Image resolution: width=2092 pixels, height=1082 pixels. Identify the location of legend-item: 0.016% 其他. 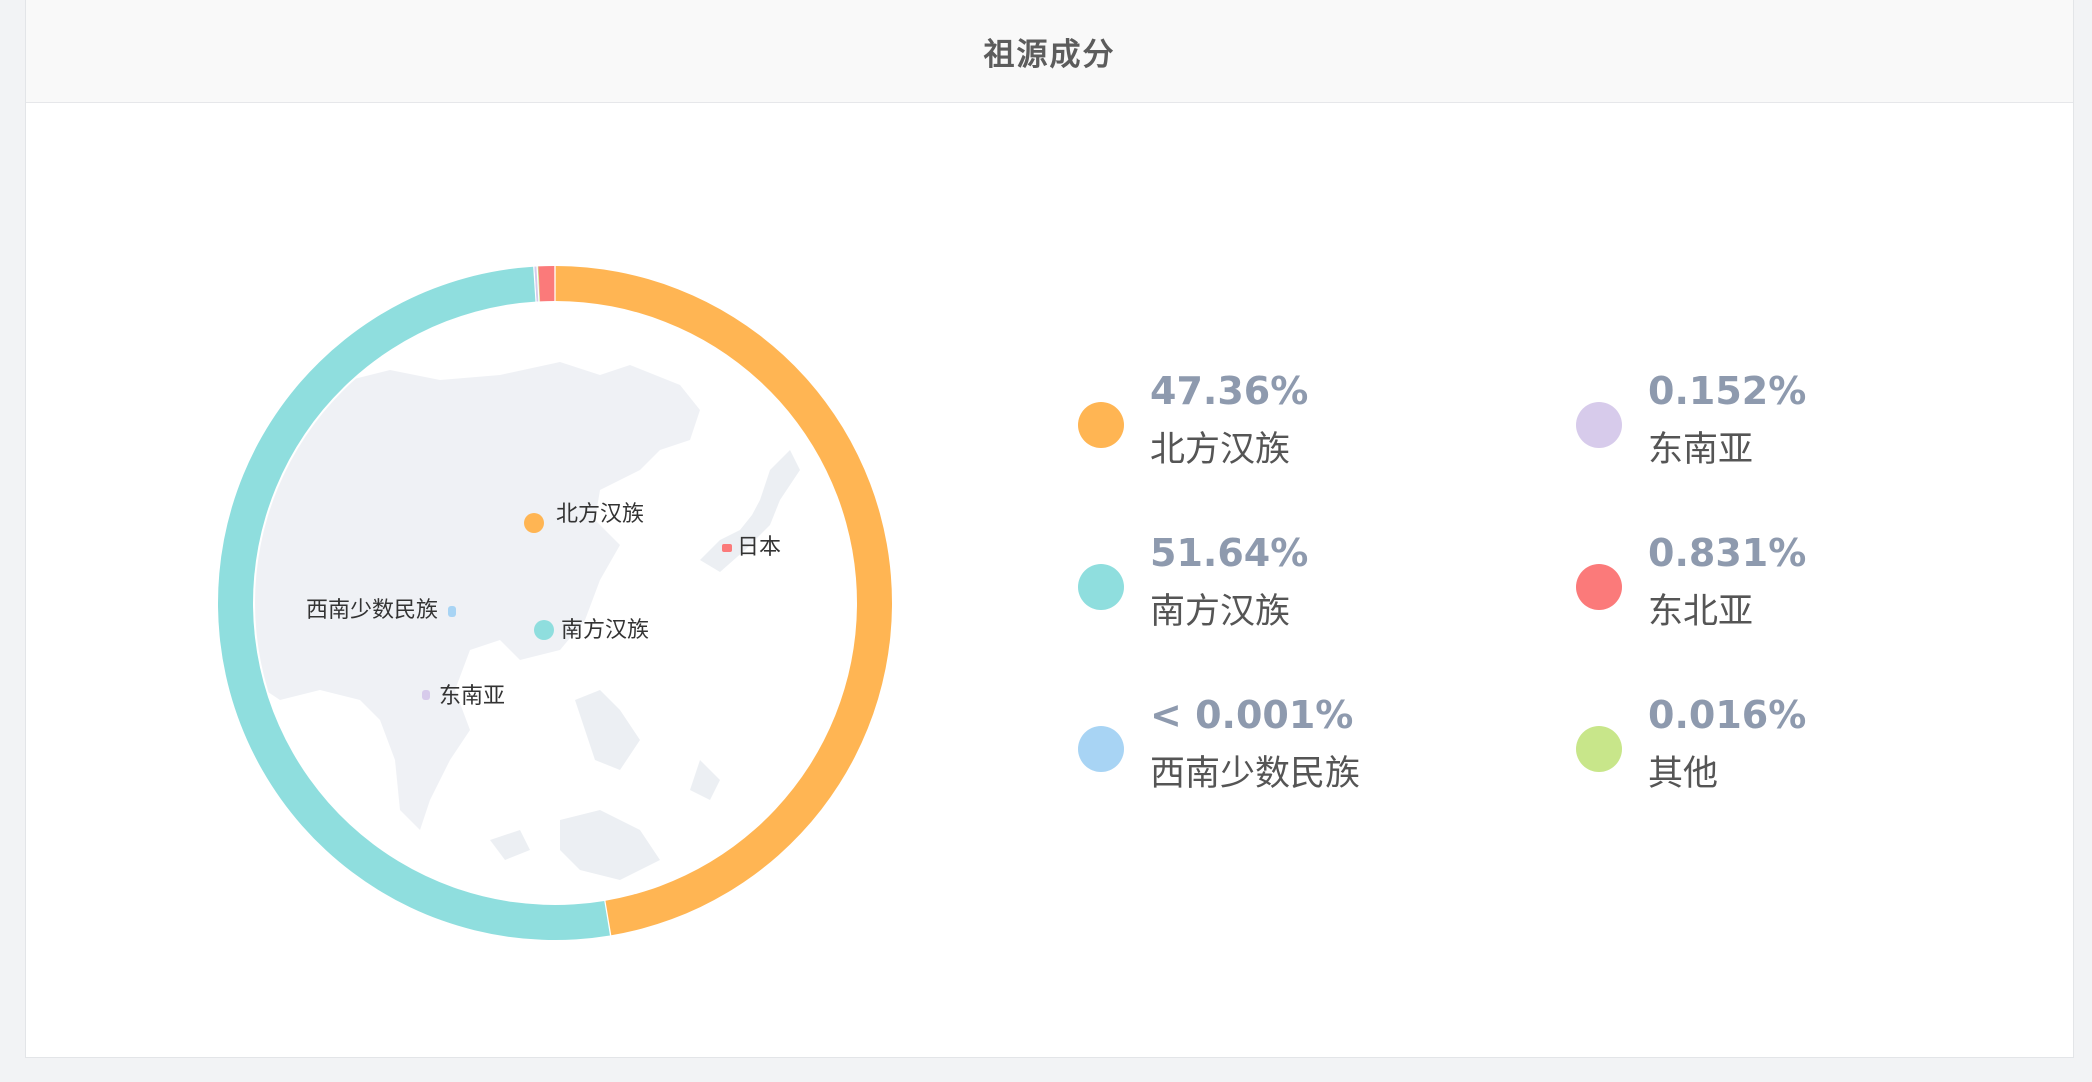
(1786, 753).